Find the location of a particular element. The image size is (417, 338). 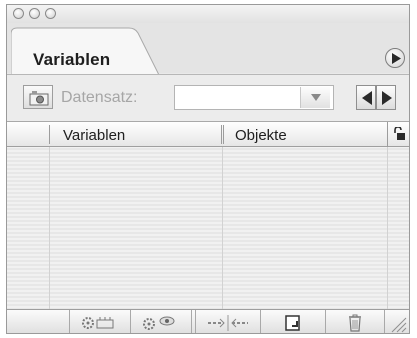

bottom-toolbar is located at coordinates (208, 321).